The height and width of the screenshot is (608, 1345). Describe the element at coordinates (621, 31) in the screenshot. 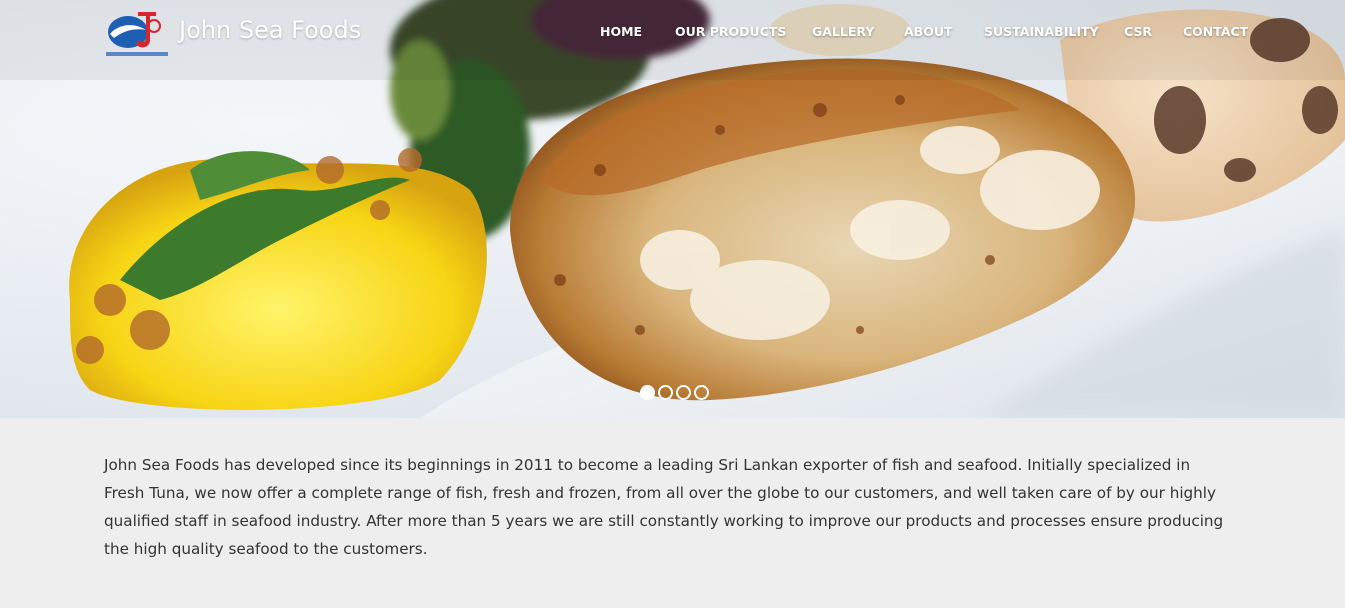

I see `nav-home: HOME` at that location.